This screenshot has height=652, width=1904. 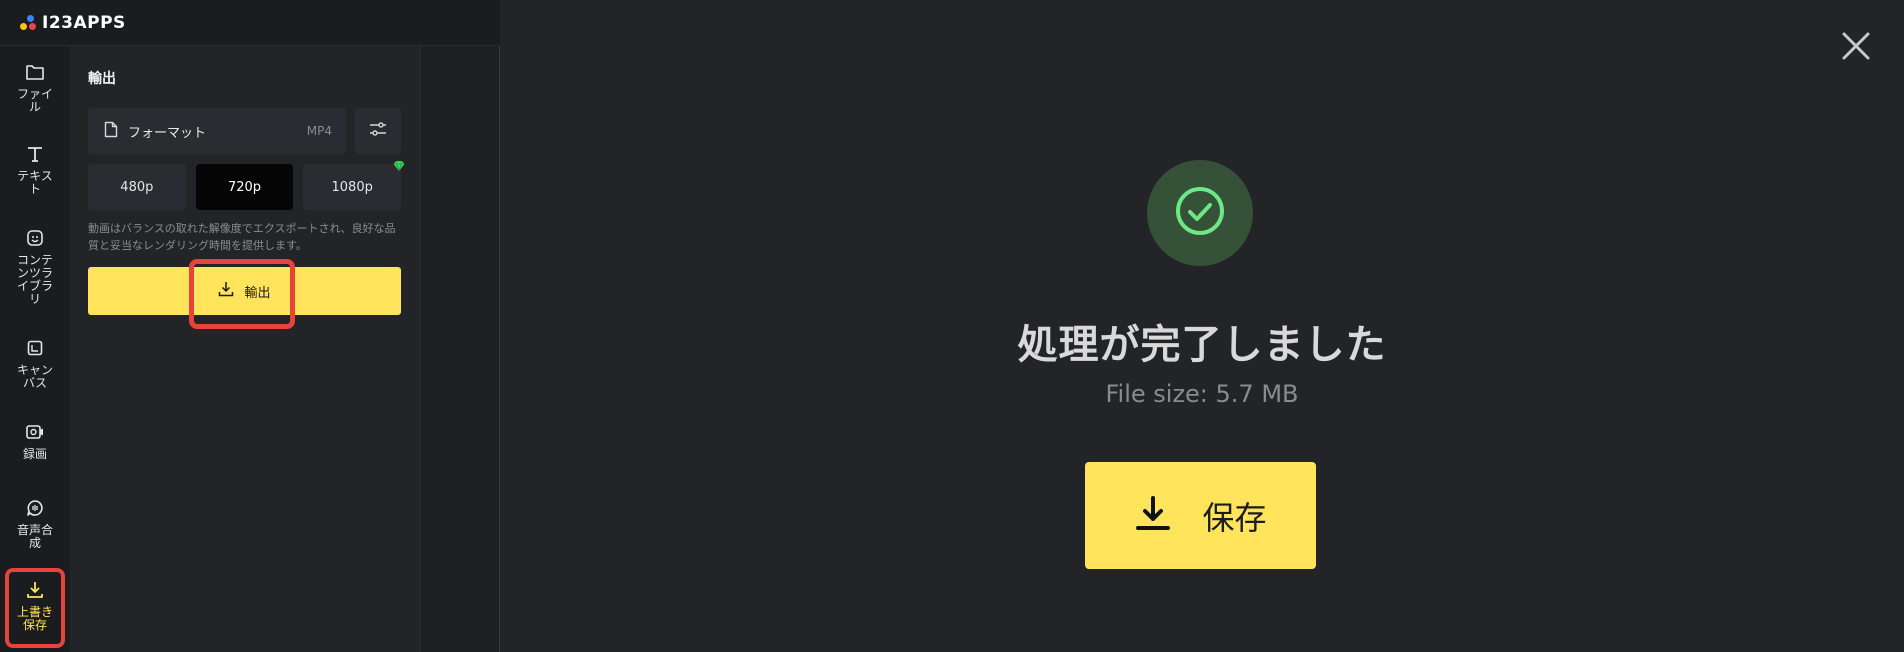 I want to click on text-icon, so click(x=35, y=154).